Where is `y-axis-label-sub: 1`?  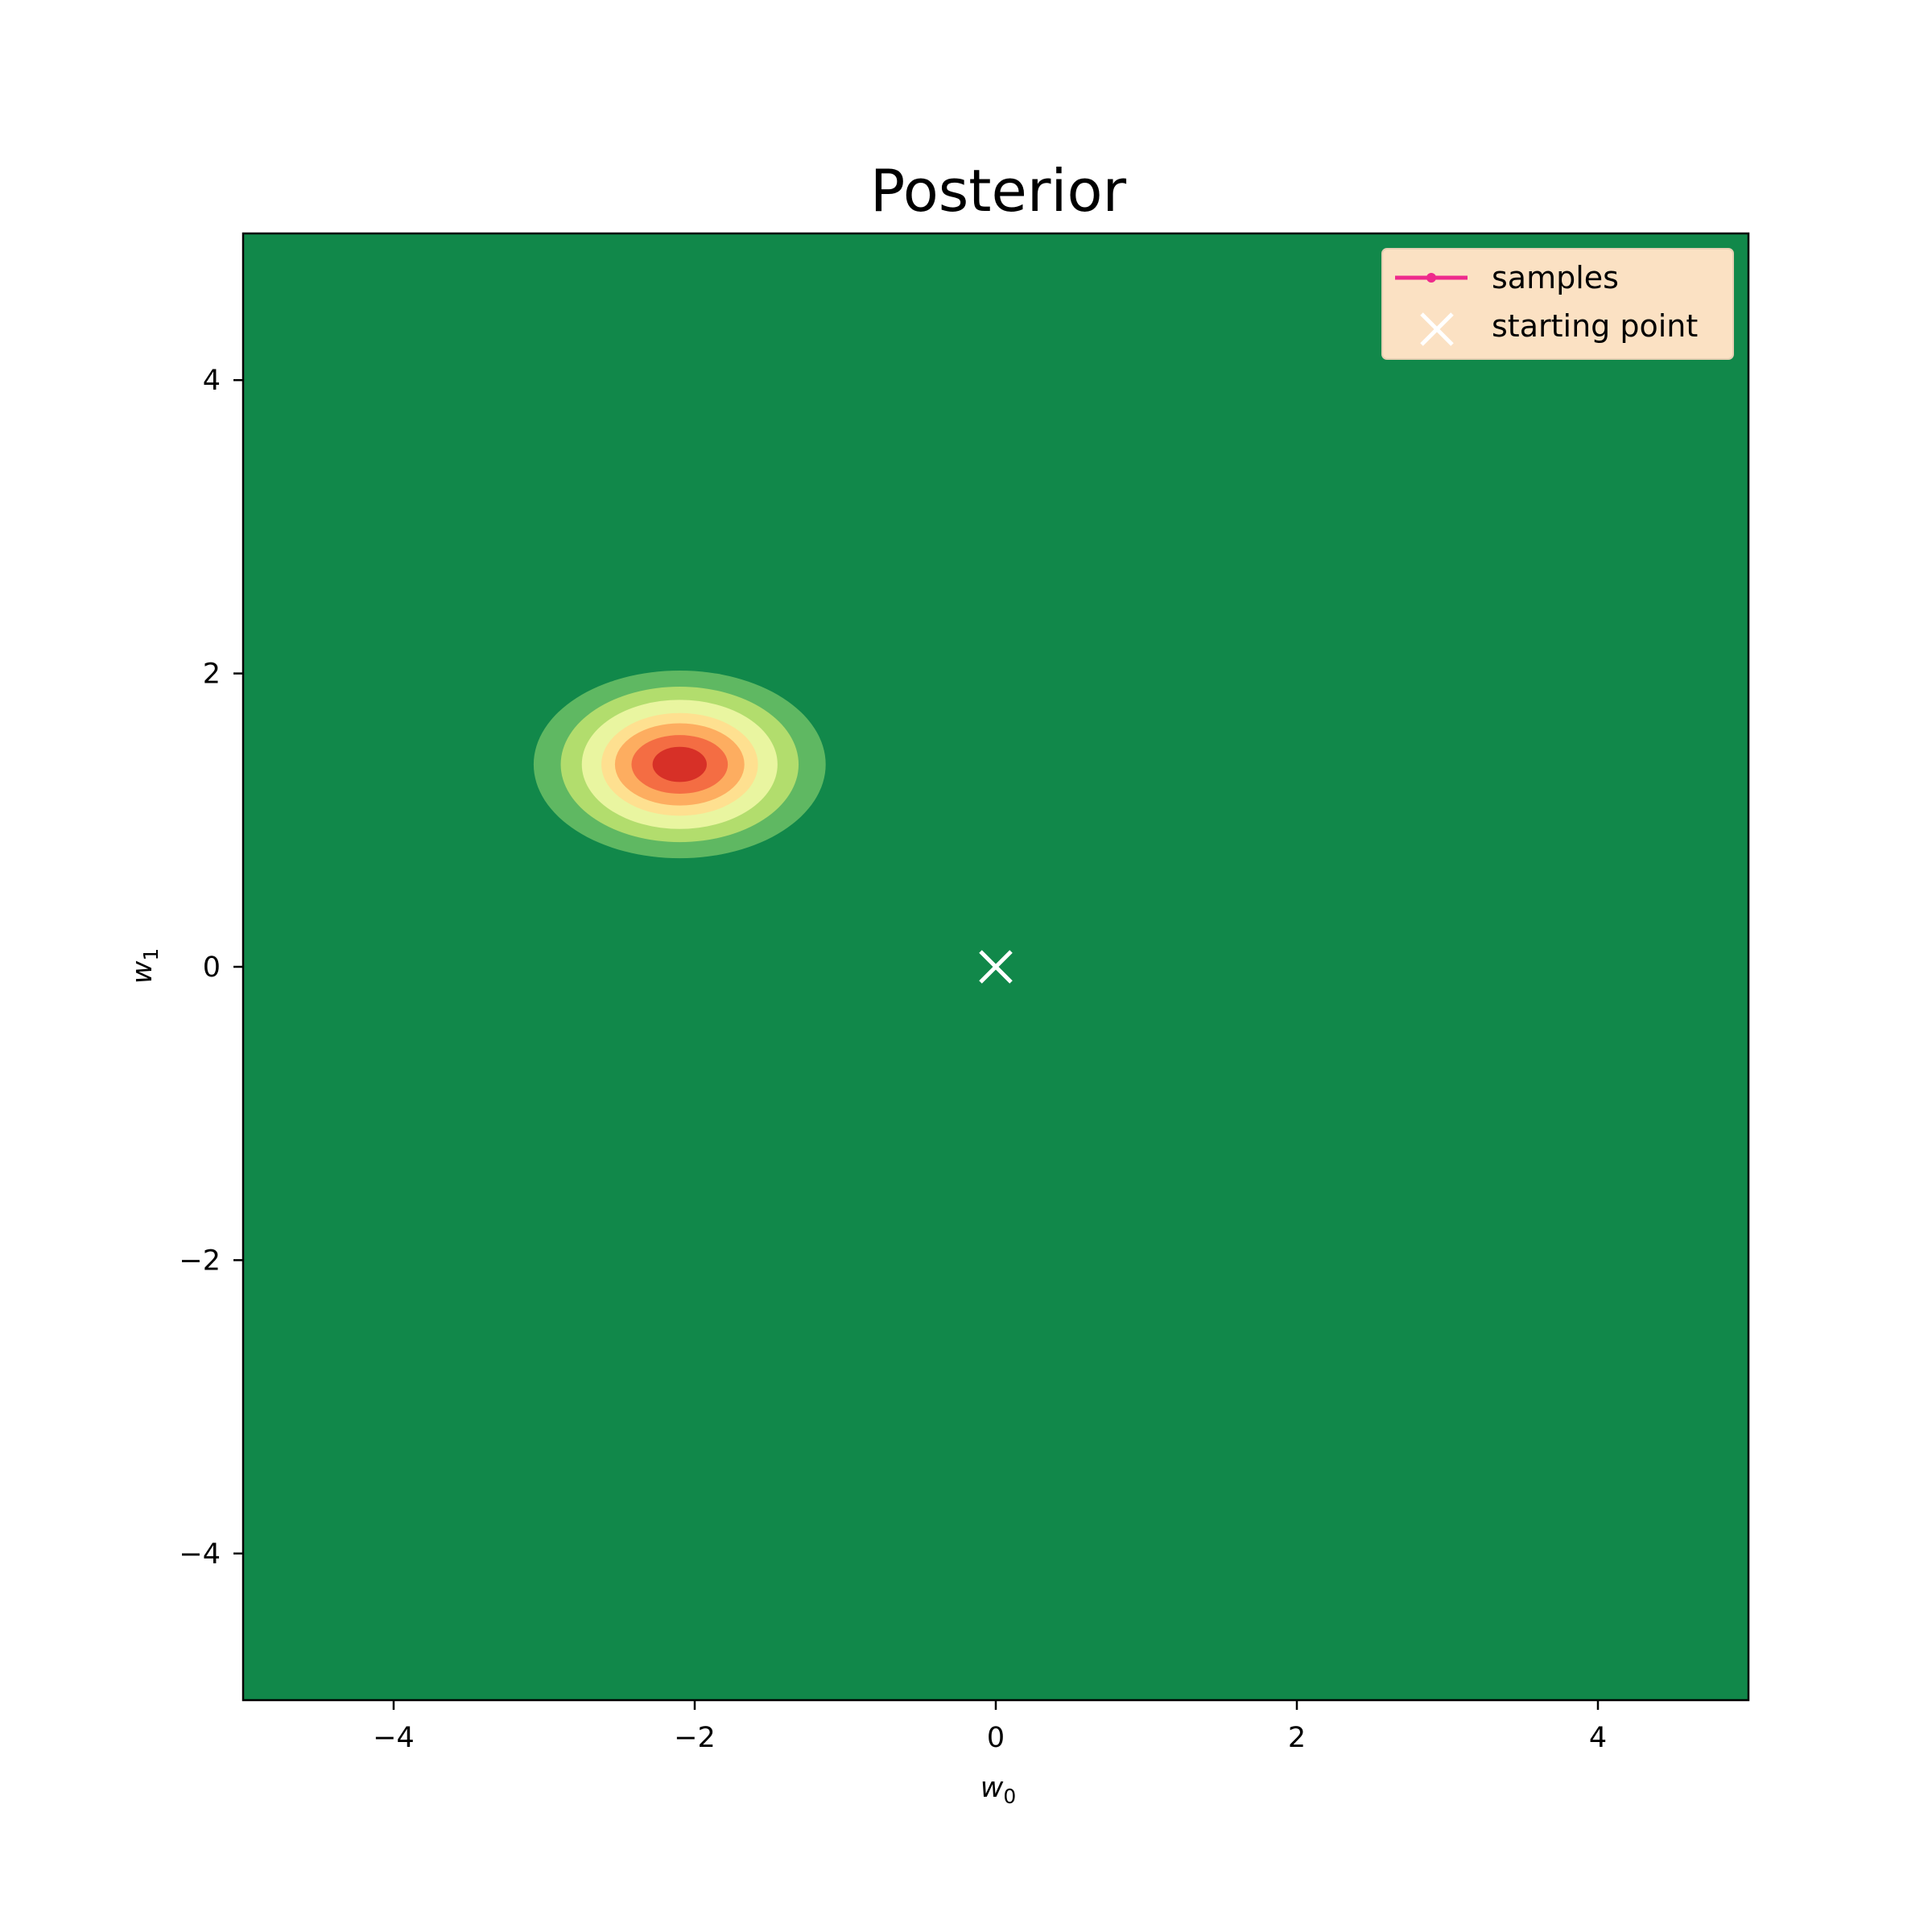 y-axis-label-sub: 1 is located at coordinates (151, 954).